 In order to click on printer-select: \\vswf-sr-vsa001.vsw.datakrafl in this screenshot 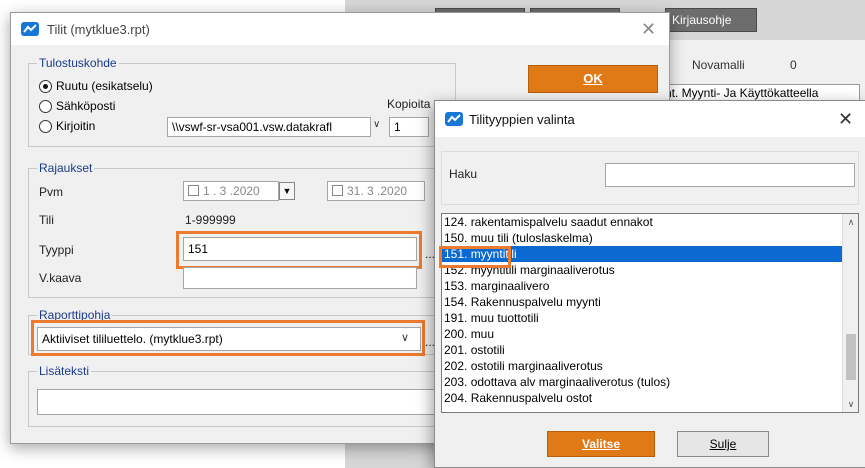, I will do `click(269, 127)`.